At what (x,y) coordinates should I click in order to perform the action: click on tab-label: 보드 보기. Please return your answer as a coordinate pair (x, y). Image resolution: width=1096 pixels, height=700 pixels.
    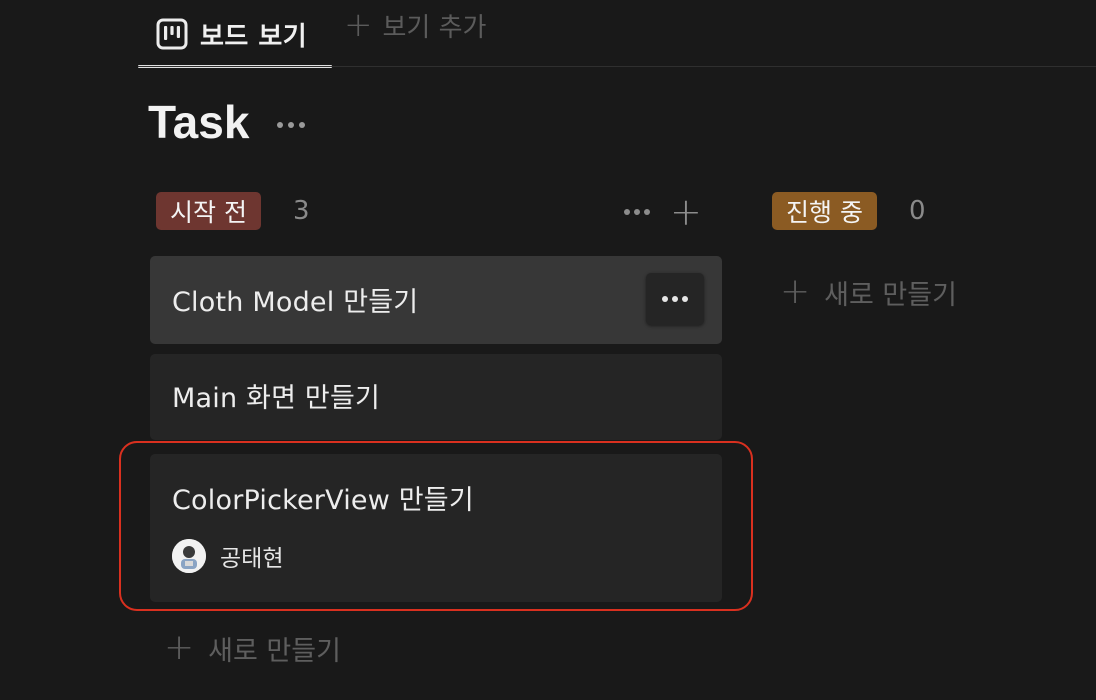
    Looking at the image, I should click on (254, 36).